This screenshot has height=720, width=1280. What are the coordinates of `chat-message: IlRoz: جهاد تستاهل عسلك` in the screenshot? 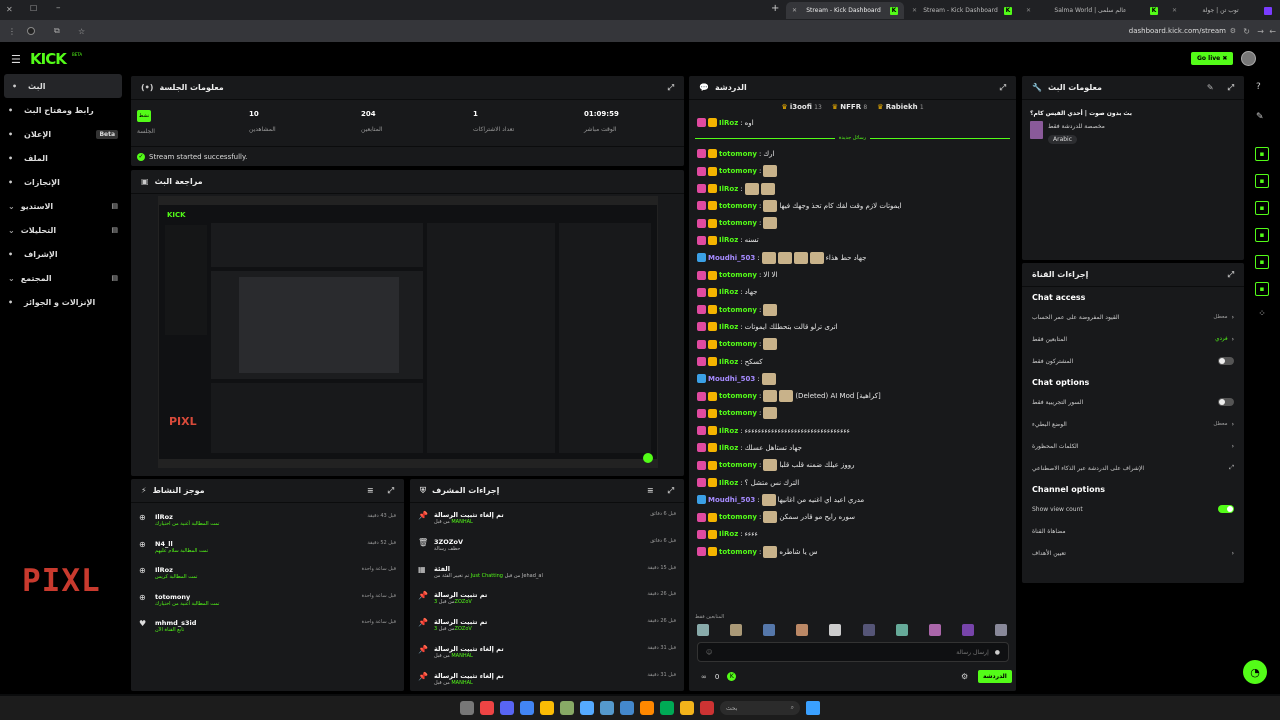 It's located at (852, 447).